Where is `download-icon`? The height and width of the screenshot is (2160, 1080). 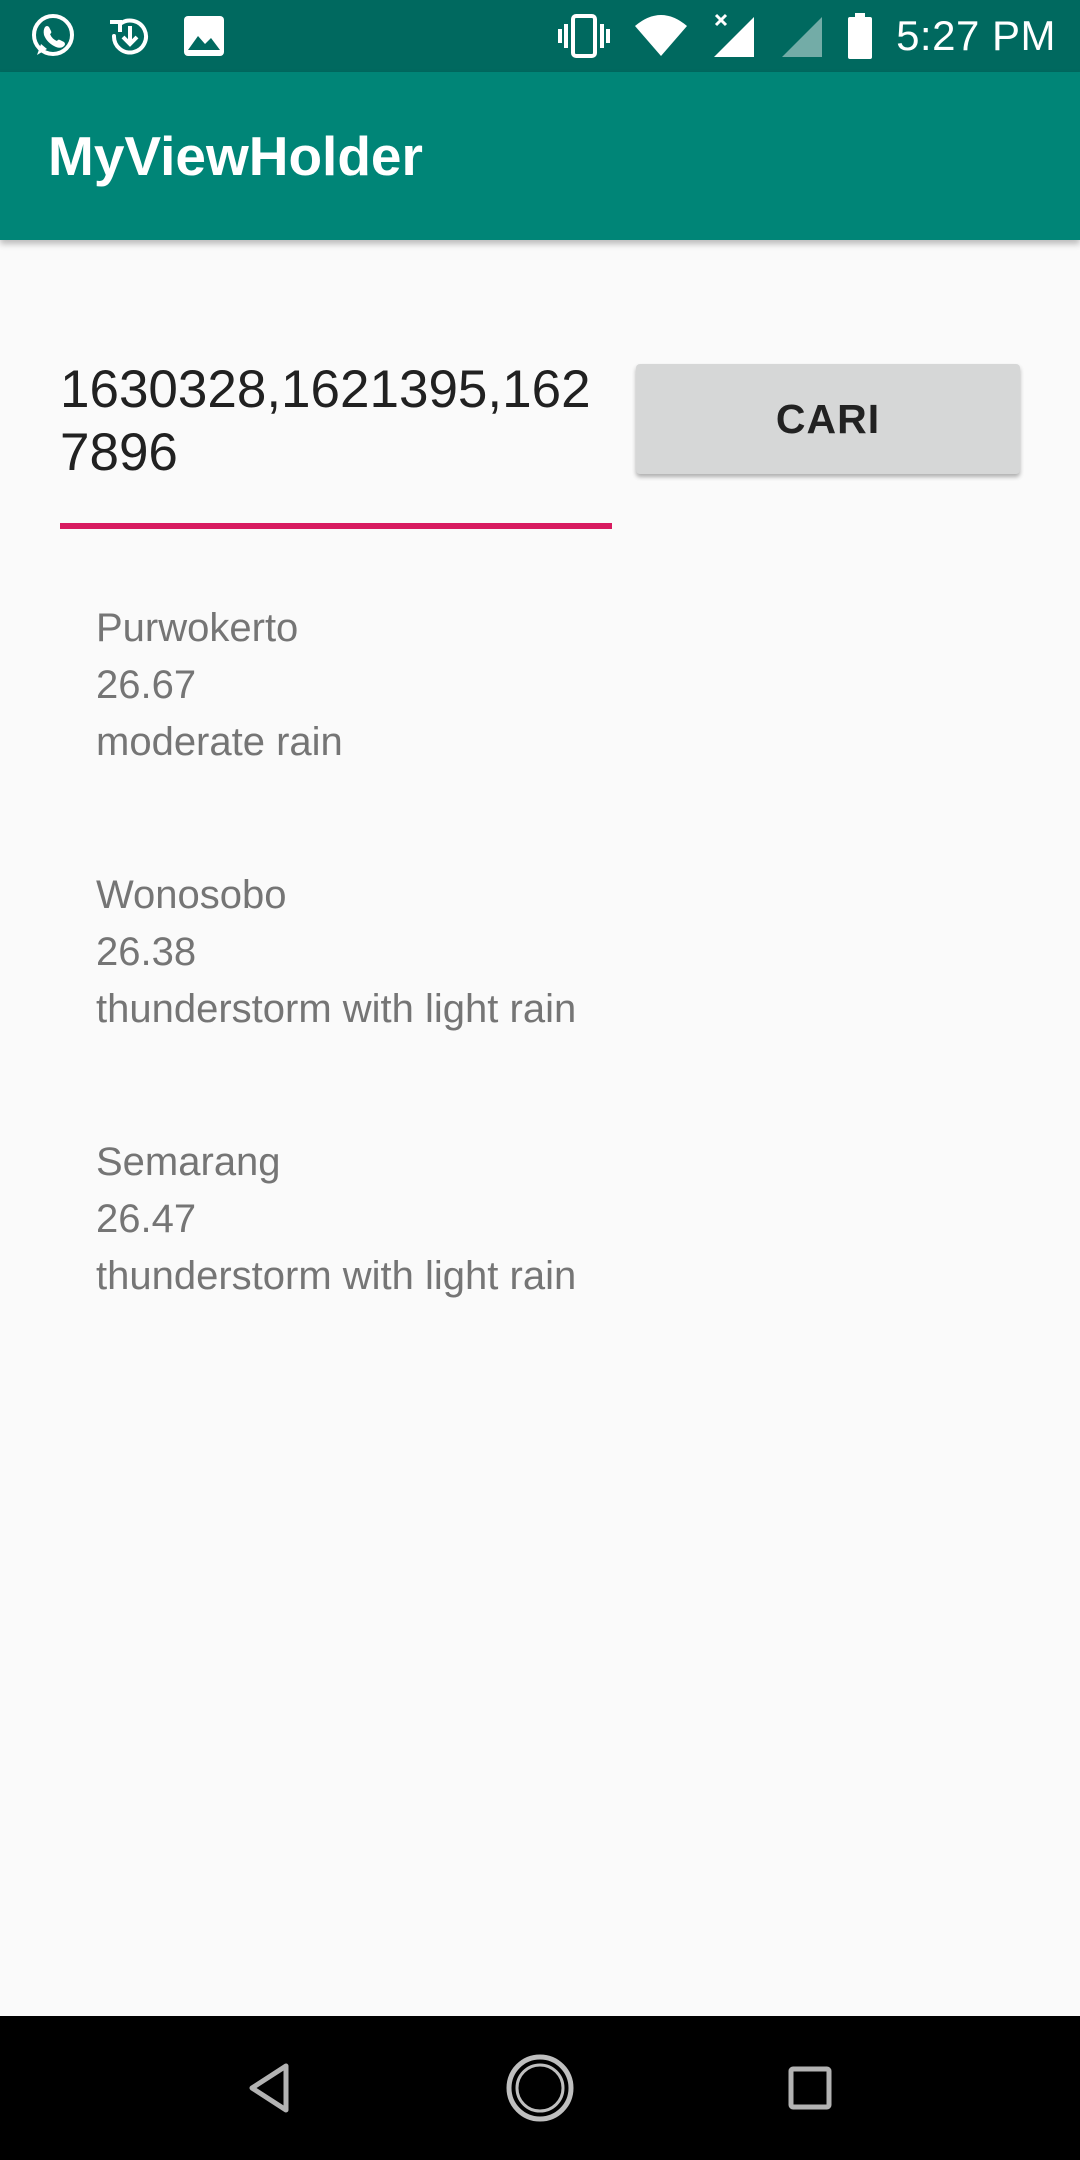
download-icon is located at coordinates (130, 36).